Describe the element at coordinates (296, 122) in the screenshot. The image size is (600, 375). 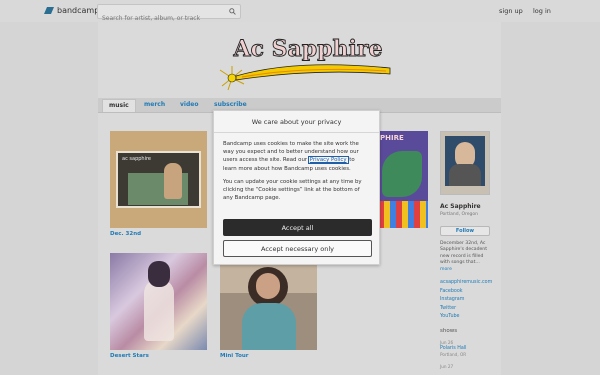
I see `dialog-title: We care about your privacy` at that location.